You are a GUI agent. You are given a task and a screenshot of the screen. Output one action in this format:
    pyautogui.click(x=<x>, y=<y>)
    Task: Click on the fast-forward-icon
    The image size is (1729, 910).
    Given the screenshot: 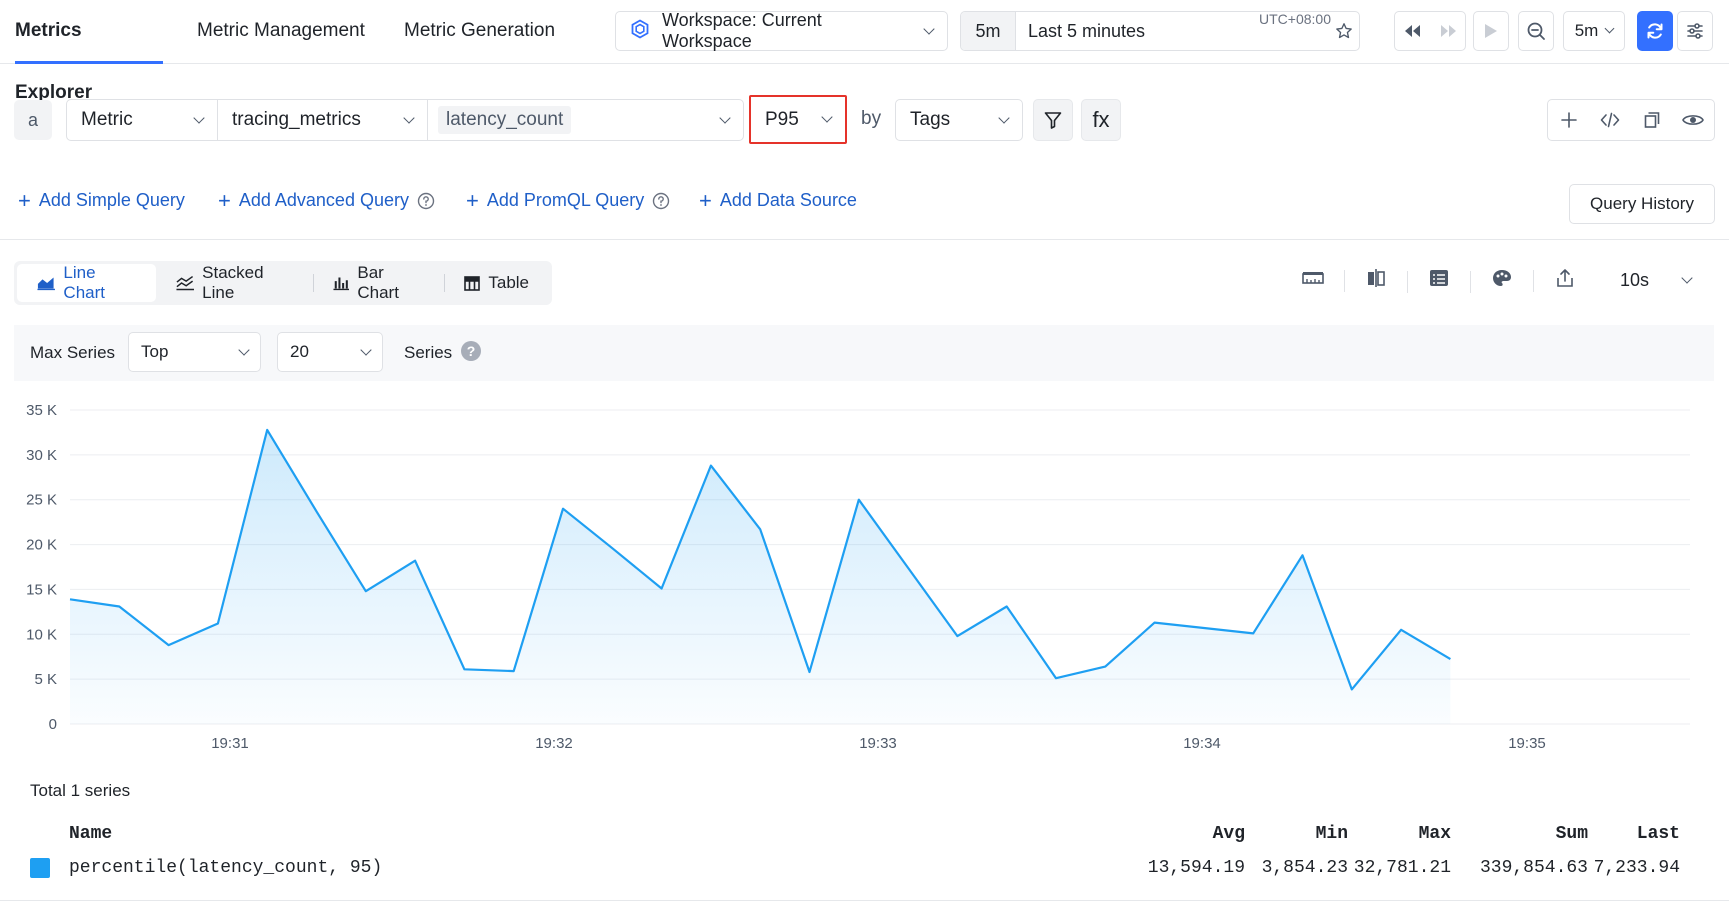 What is the action you would take?
    pyautogui.click(x=1447, y=31)
    